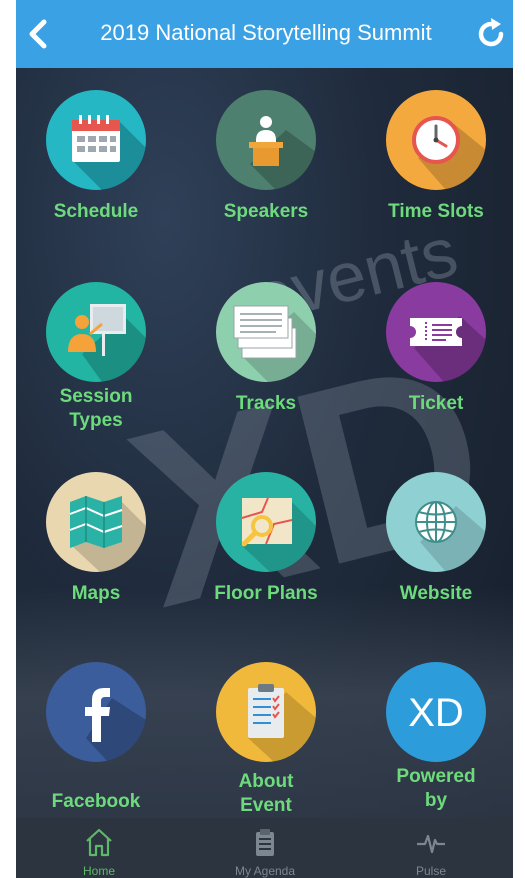 This screenshot has height=878, width=525. Describe the element at coordinates (431, 871) in the screenshot. I see `tab-label: Pulse` at that location.